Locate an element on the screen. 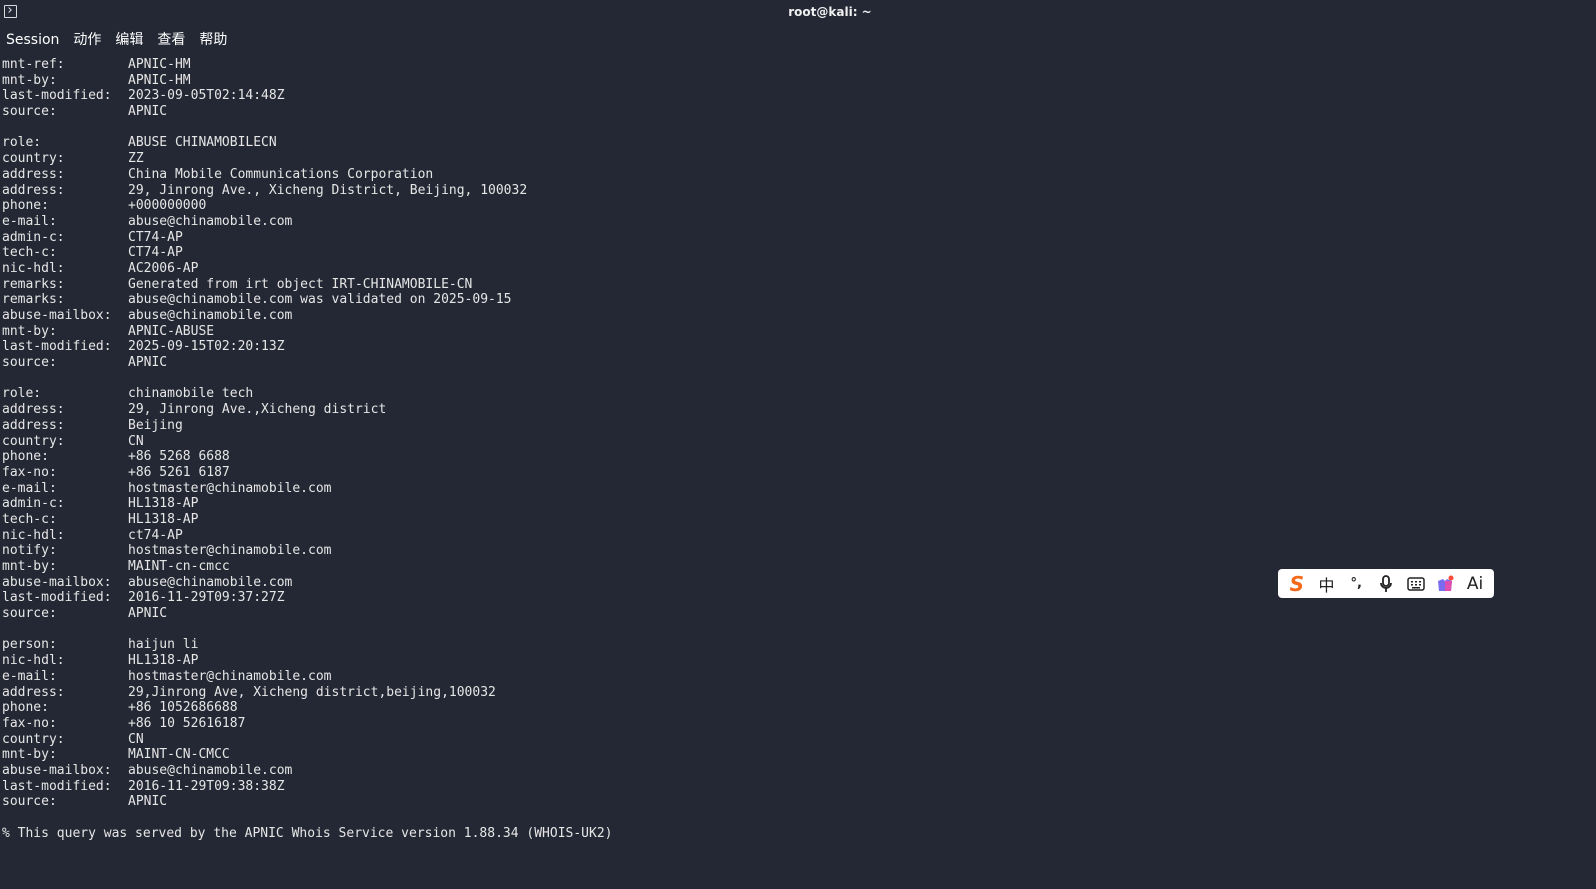  menu-edit: 编辑 is located at coordinates (129, 40).